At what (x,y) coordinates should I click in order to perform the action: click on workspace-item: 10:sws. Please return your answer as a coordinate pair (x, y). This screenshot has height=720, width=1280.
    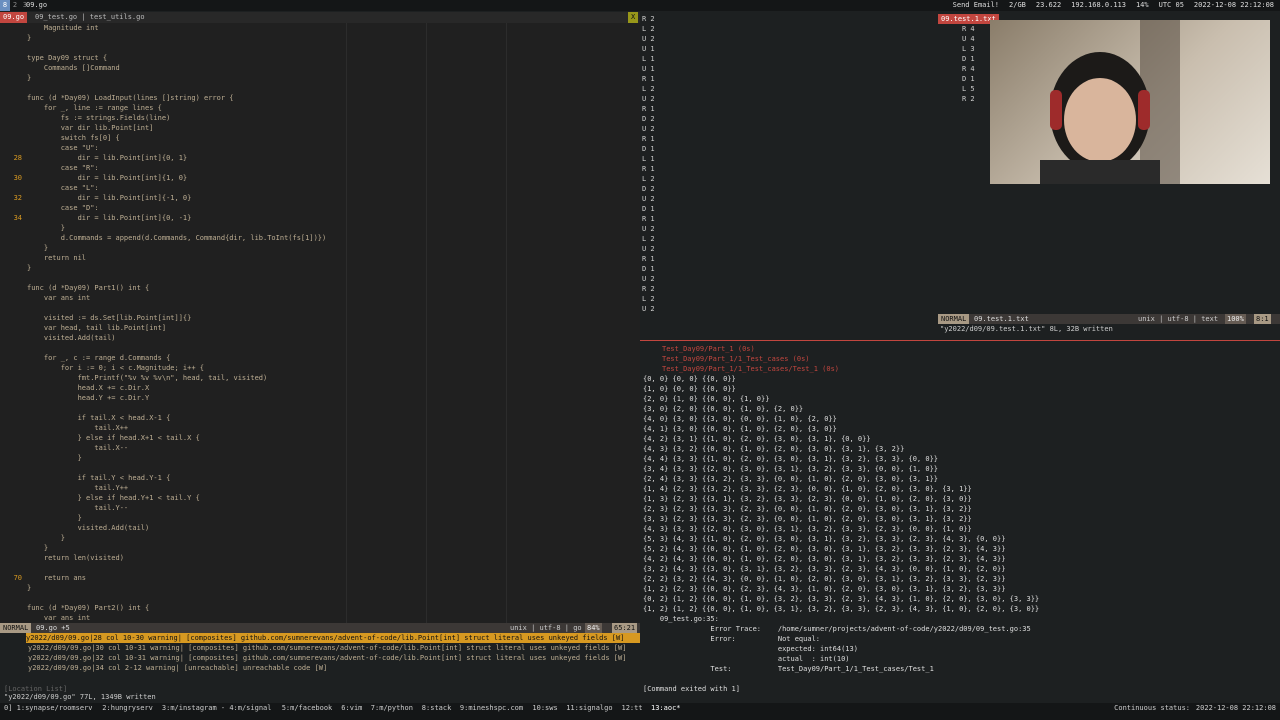
    Looking at the image, I should click on (544, 708).